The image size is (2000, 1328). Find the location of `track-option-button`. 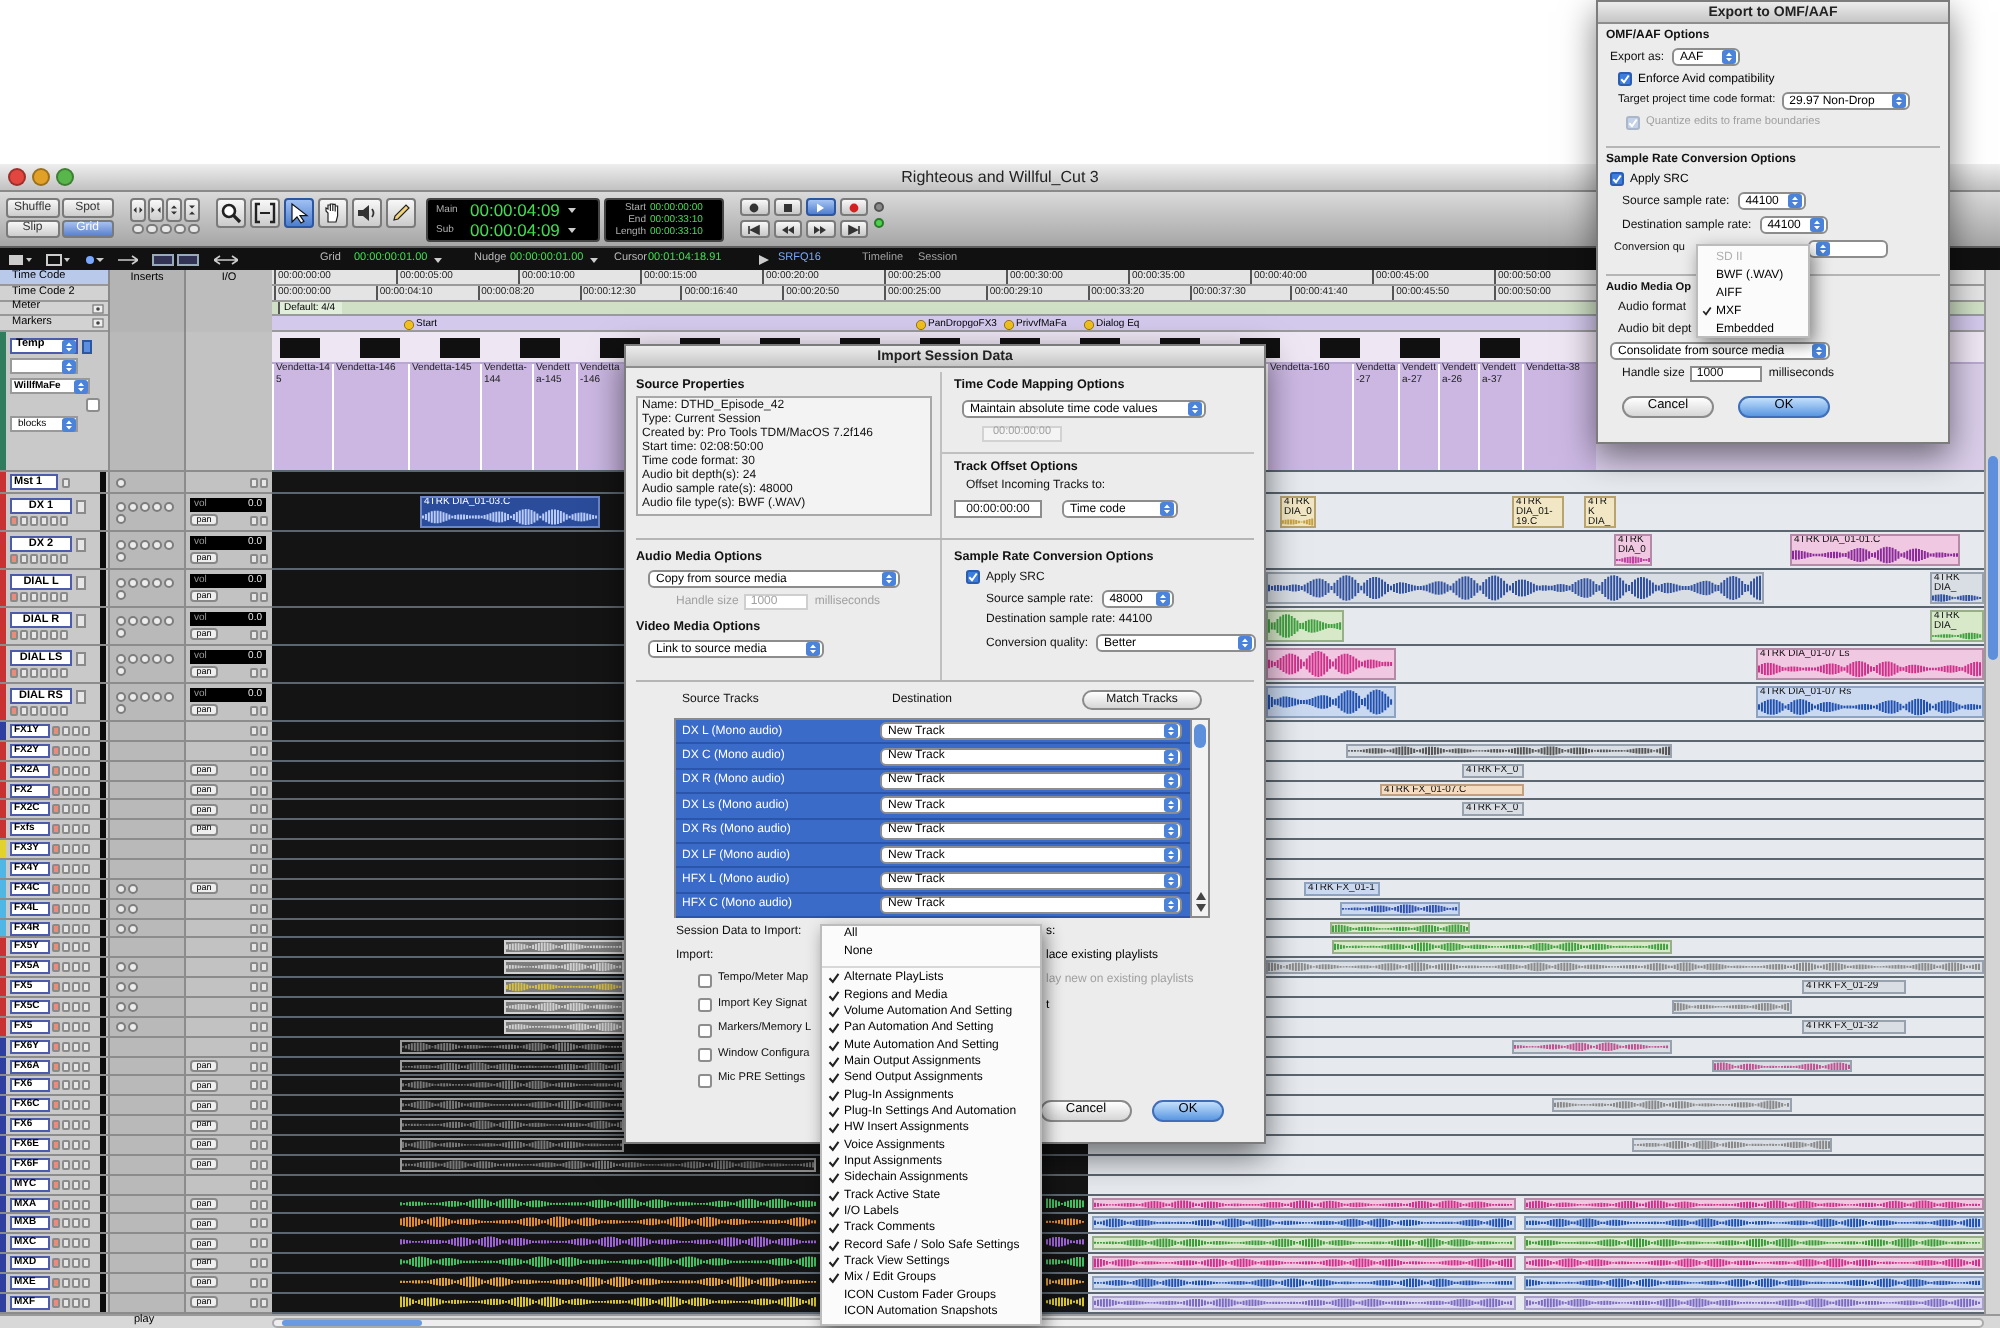

track-option-button is located at coordinates (87, 346).